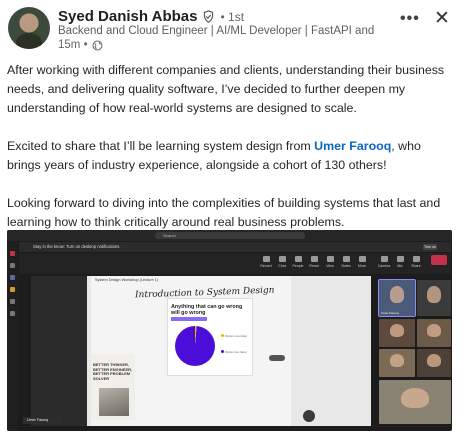 This screenshot has height=441, width=460. What do you see at coordinates (232, 16) in the screenshot?
I see `connection-degree: • 1st` at bounding box center [232, 16].